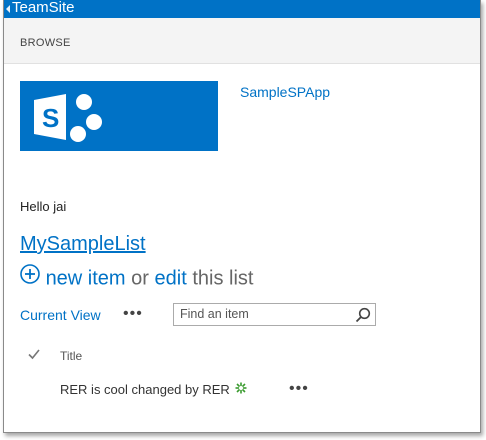 The width and height of the screenshot is (486, 440). What do you see at coordinates (71, 356) in the screenshot?
I see `column-header-title: Title` at bounding box center [71, 356].